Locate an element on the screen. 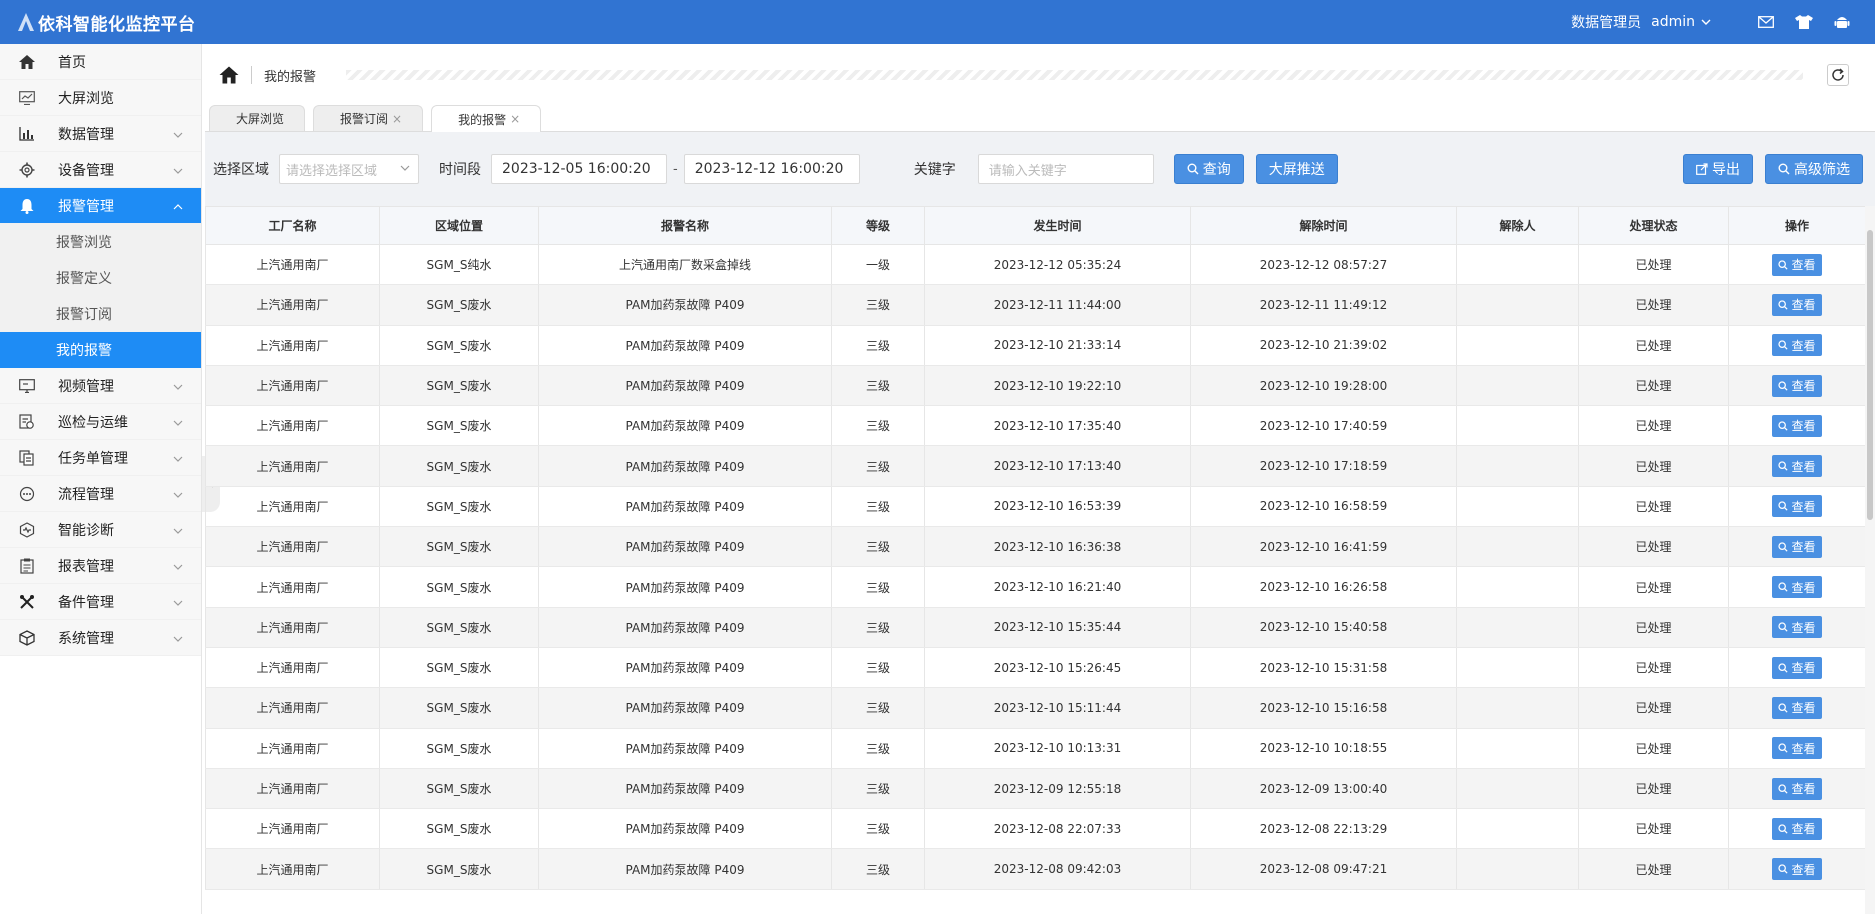 This screenshot has height=914, width=1875. home-icon is located at coordinates (229, 75).